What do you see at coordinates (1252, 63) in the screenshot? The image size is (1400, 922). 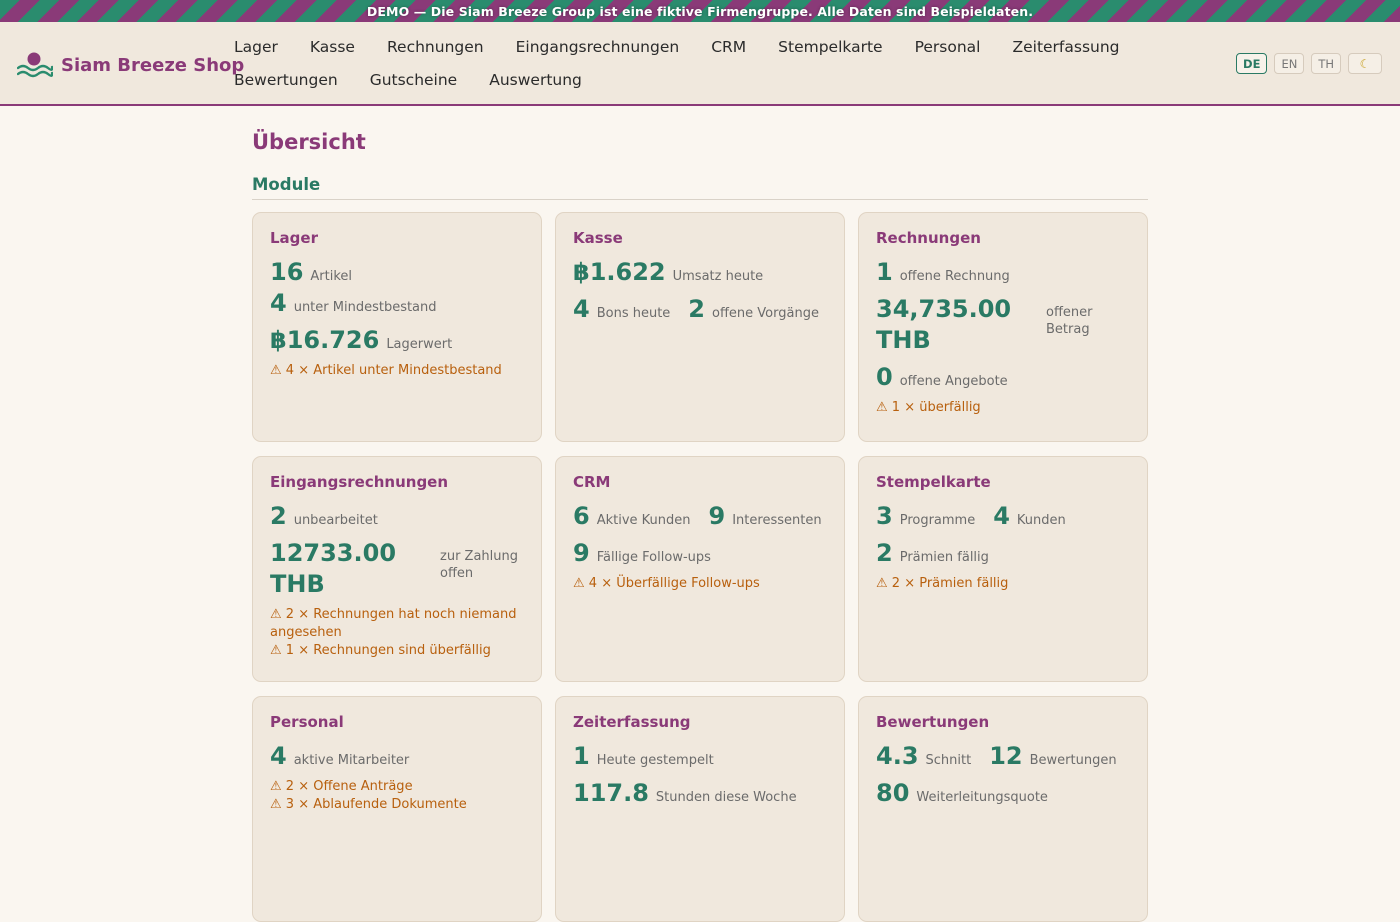 I see `lang-de-button: DE` at bounding box center [1252, 63].